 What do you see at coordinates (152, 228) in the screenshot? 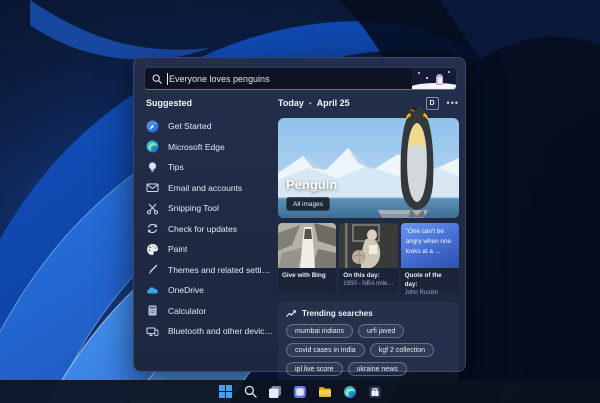
I see `update-icon` at bounding box center [152, 228].